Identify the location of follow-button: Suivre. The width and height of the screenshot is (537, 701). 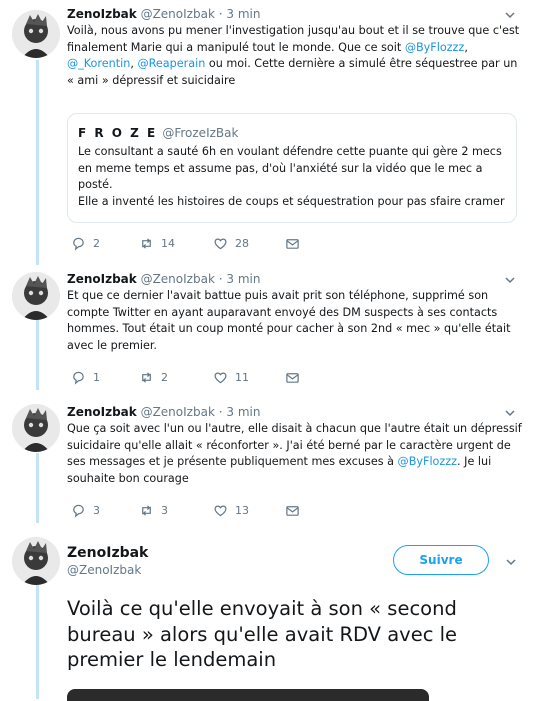
(441, 560).